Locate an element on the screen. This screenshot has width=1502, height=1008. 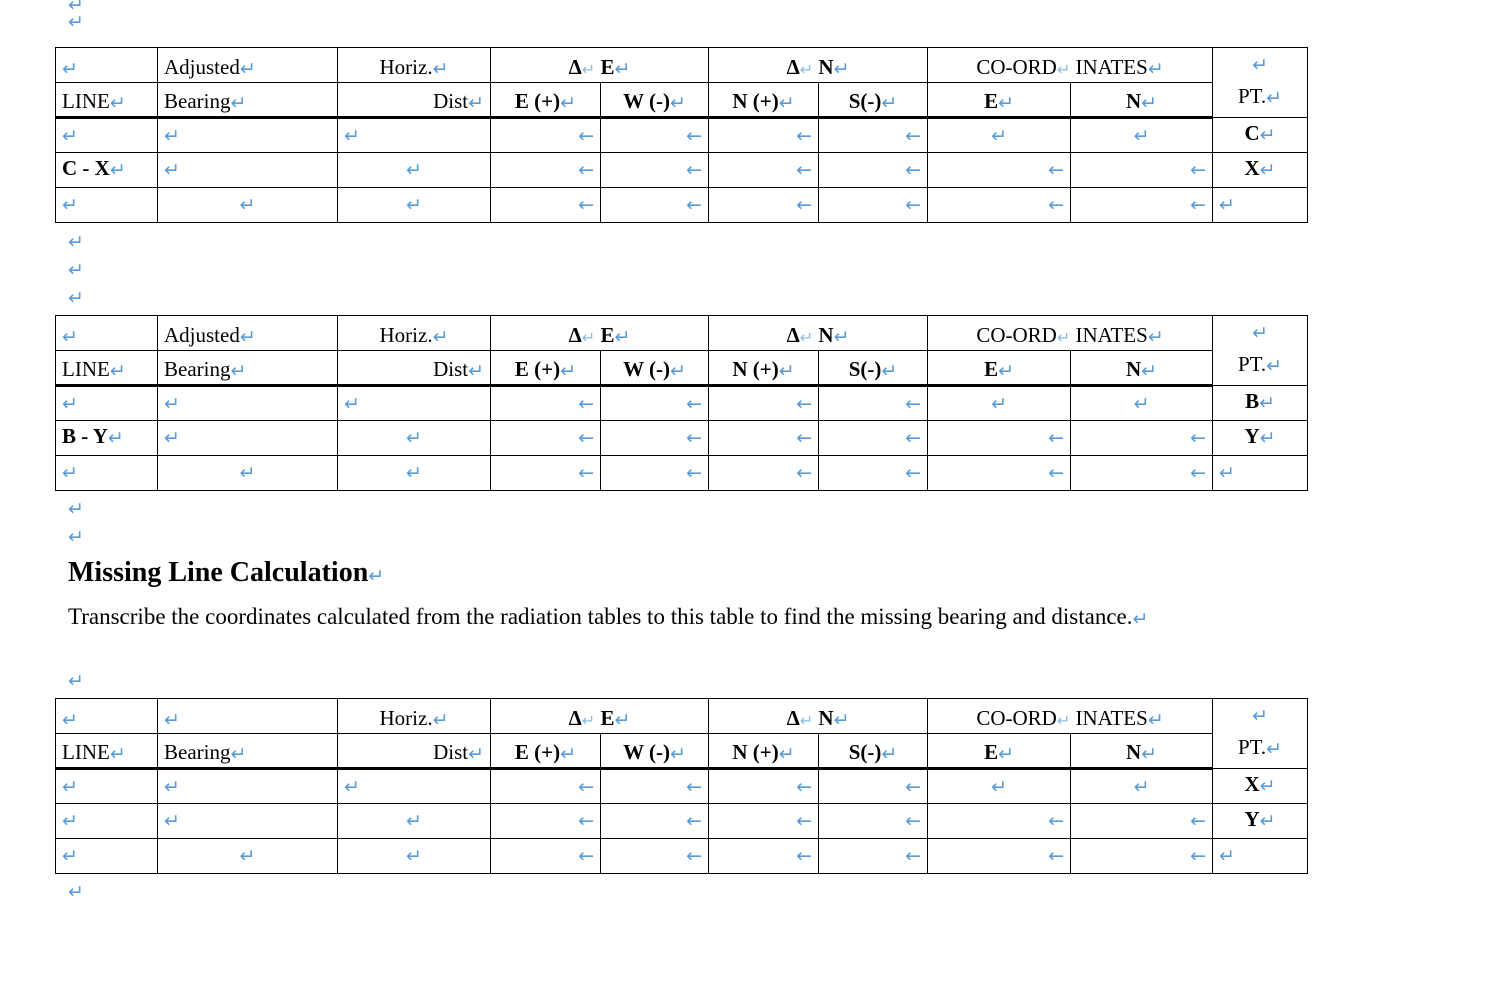
table-row: C - X↵ ↵ ↵ ← ← ← ← ← ← X↵ is located at coordinates (682, 170).